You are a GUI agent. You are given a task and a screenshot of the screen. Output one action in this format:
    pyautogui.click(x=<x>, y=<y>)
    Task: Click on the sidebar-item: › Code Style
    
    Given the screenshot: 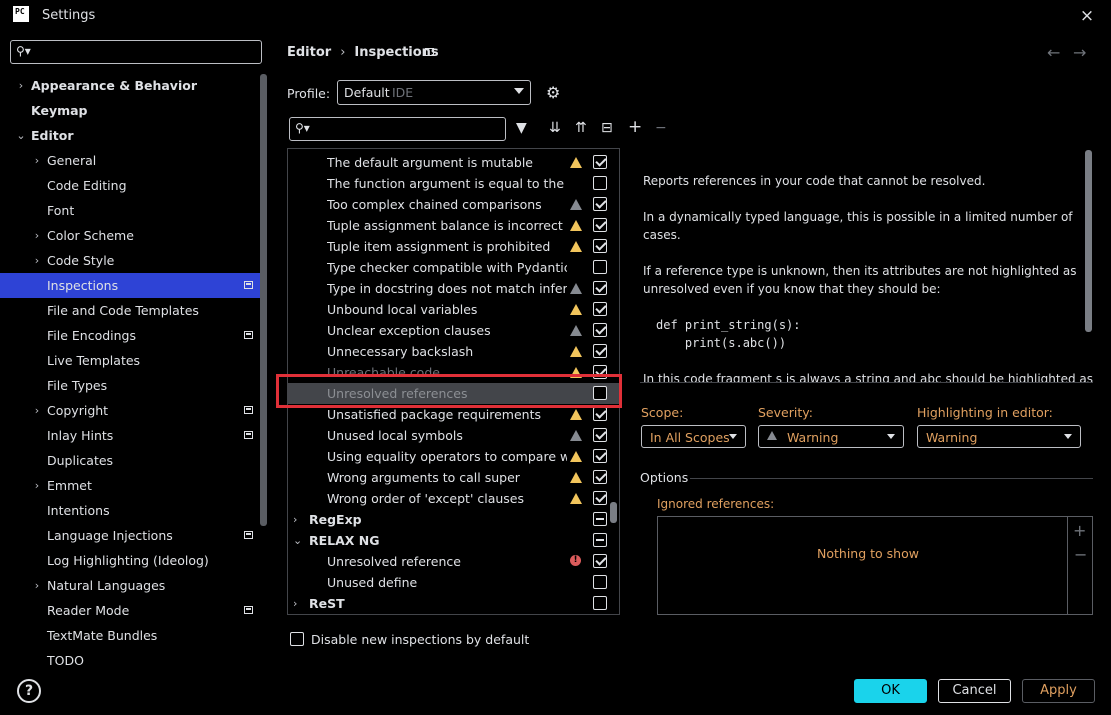 What is the action you would take?
    pyautogui.click(x=130, y=260)
    